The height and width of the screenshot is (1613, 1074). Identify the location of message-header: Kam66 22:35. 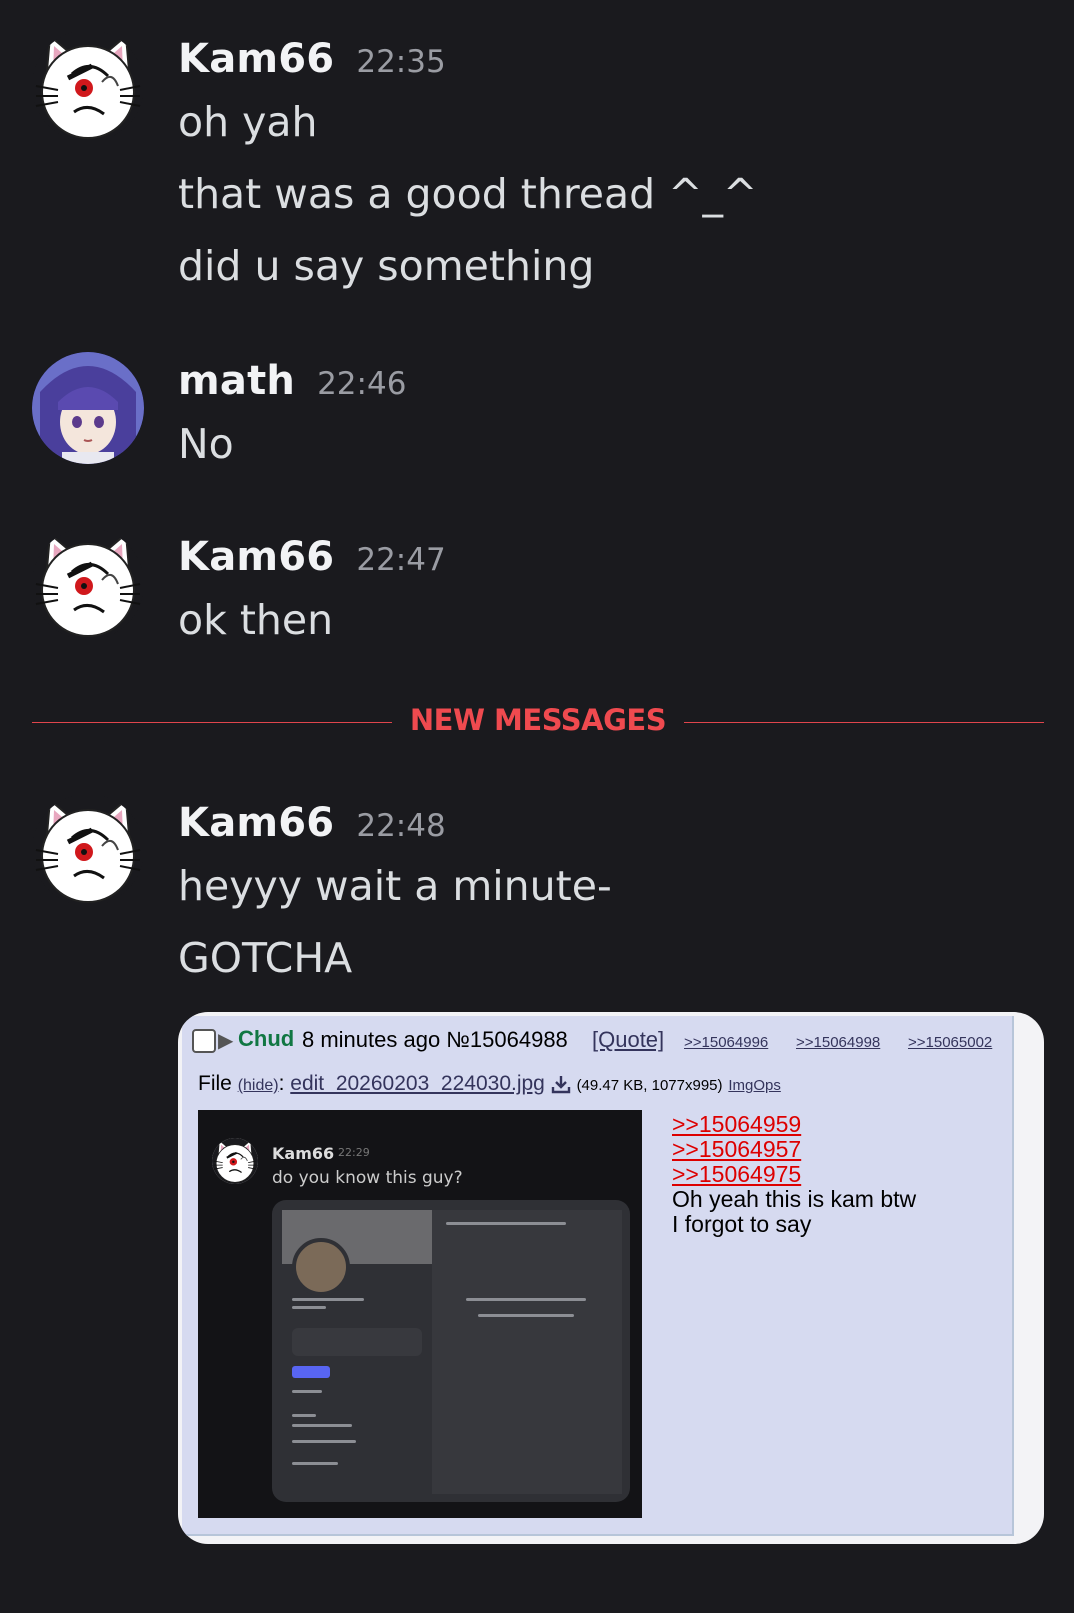
(312, 59).